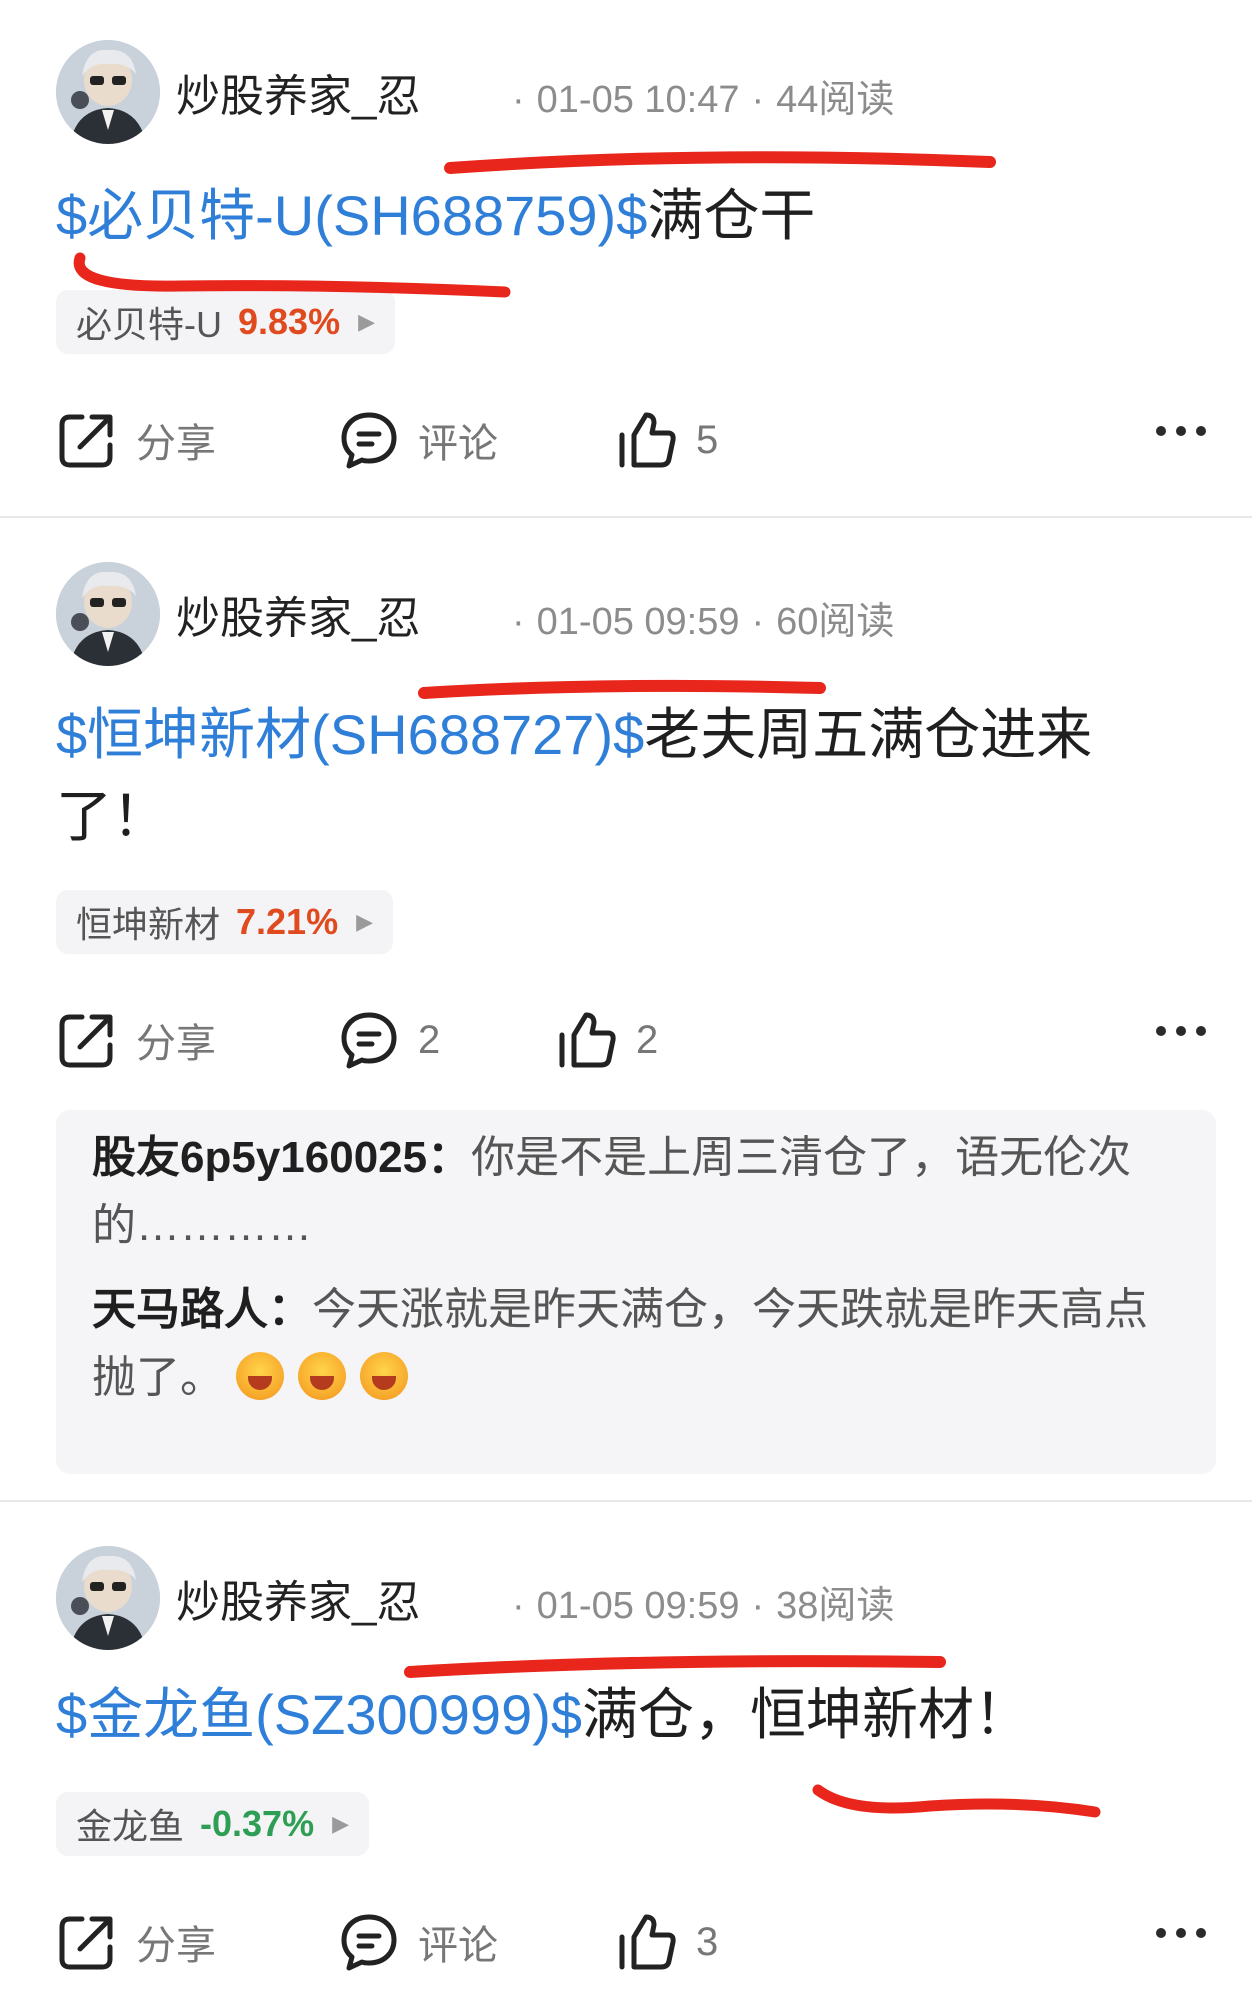 Image resolution: width=1252 pixels, height=1998 pixels. I want to click on stock-chip: 恒坤新材 7.21% ▶, so click(225, 922).